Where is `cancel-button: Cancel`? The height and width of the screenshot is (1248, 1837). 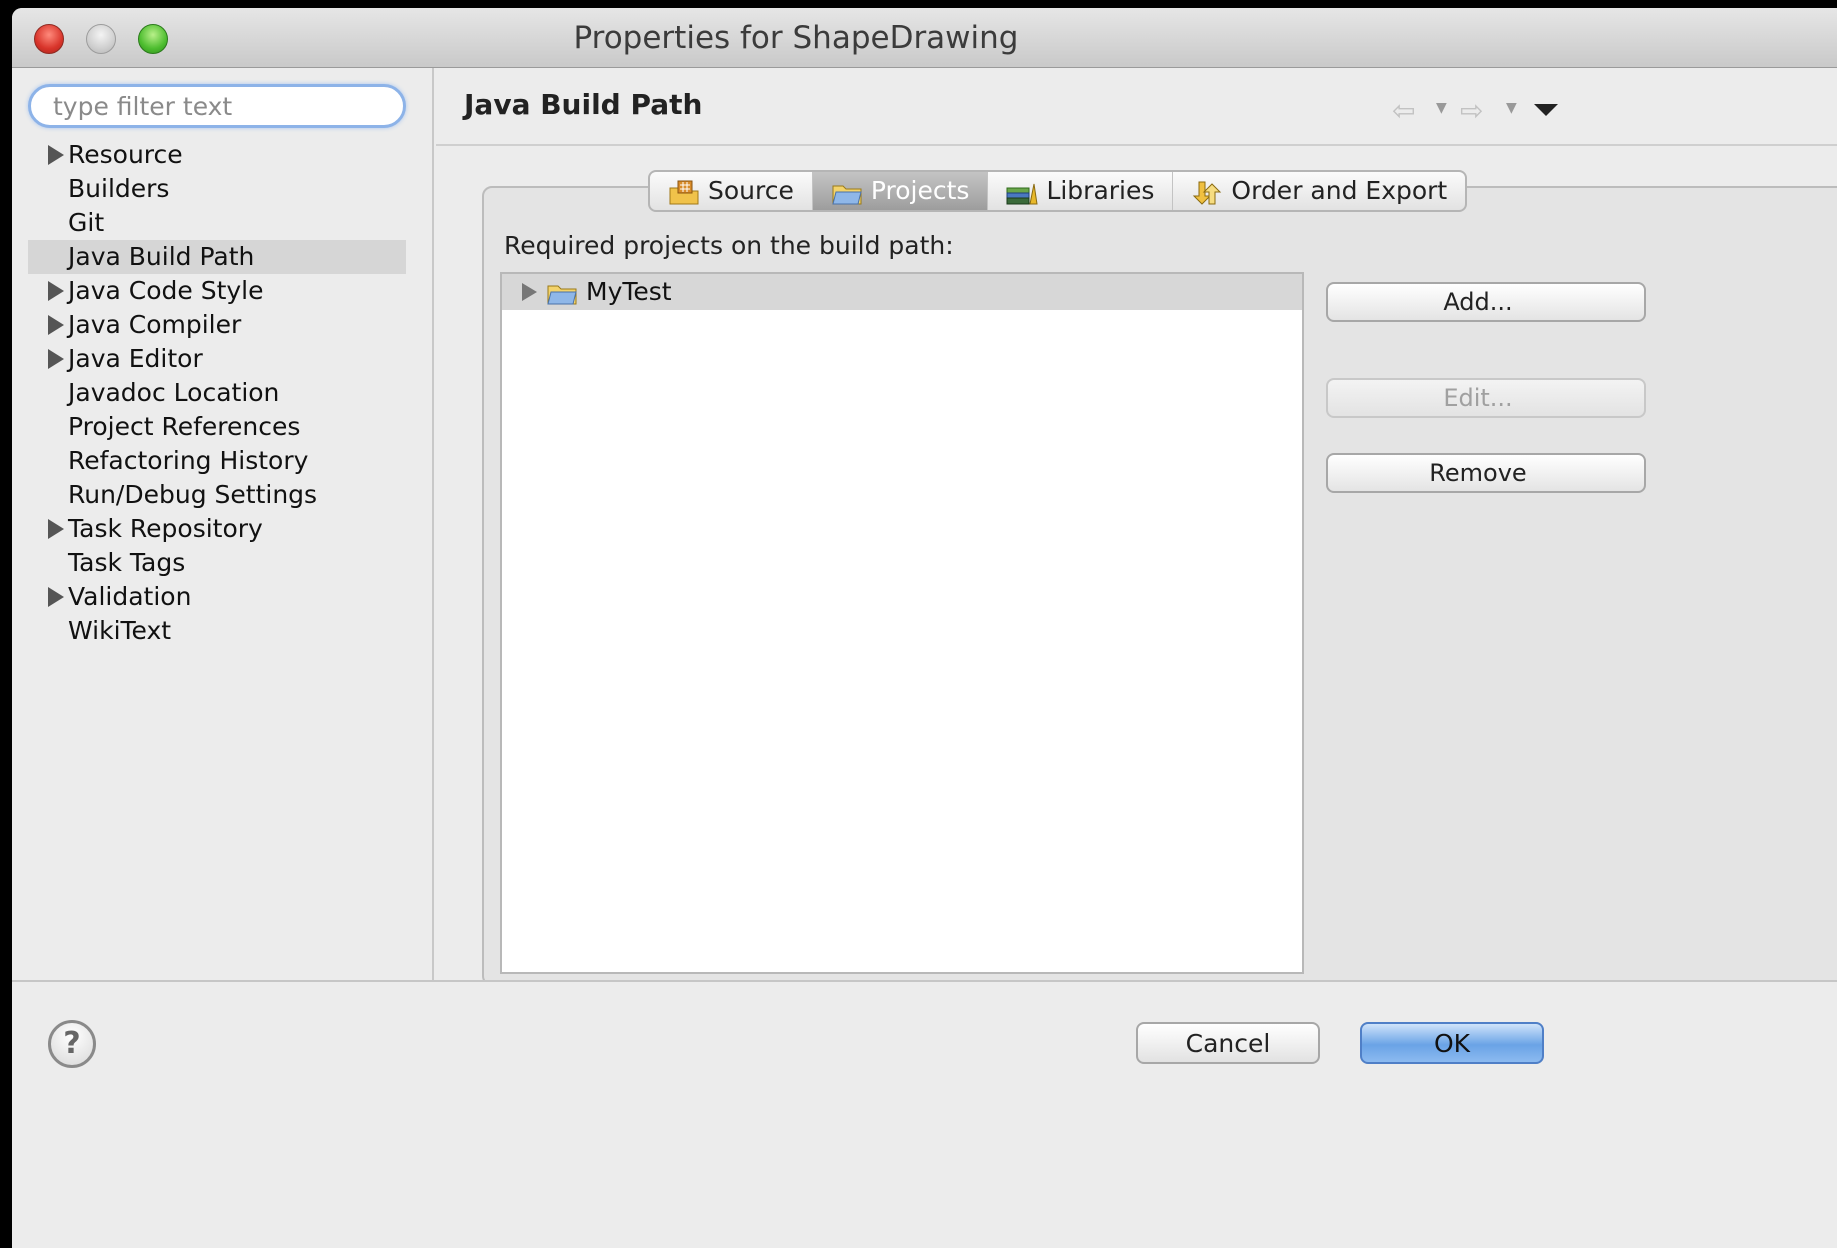
cancel-button: Cancel is located at coordinates (1228, 1043).